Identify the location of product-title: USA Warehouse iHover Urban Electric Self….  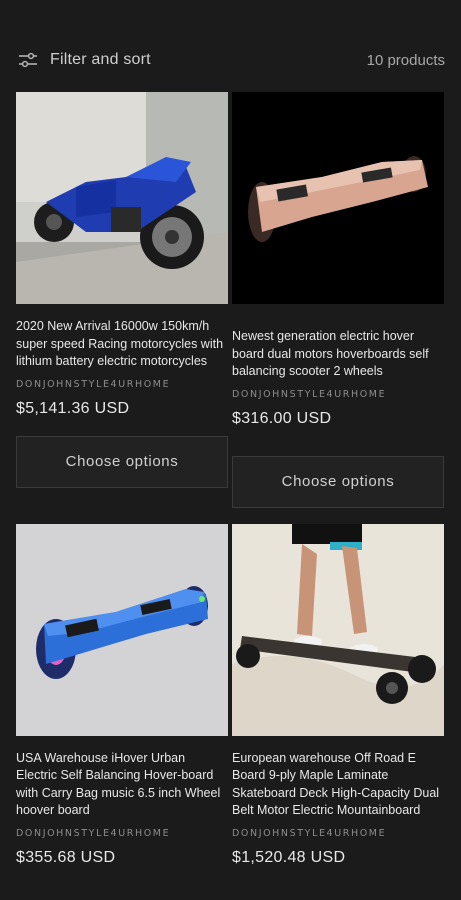
(122, 785).